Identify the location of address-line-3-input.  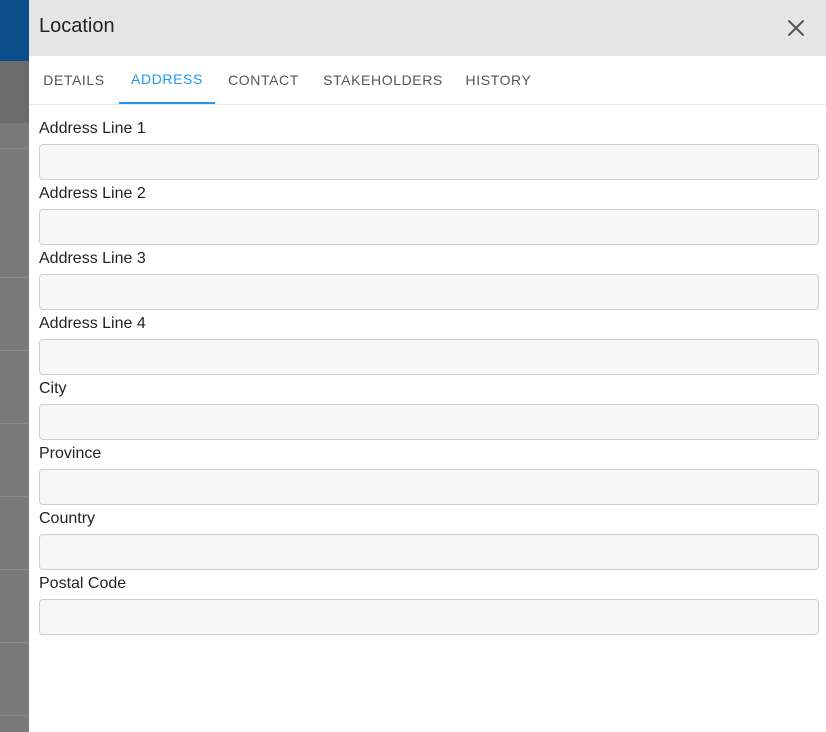
(429, 292).